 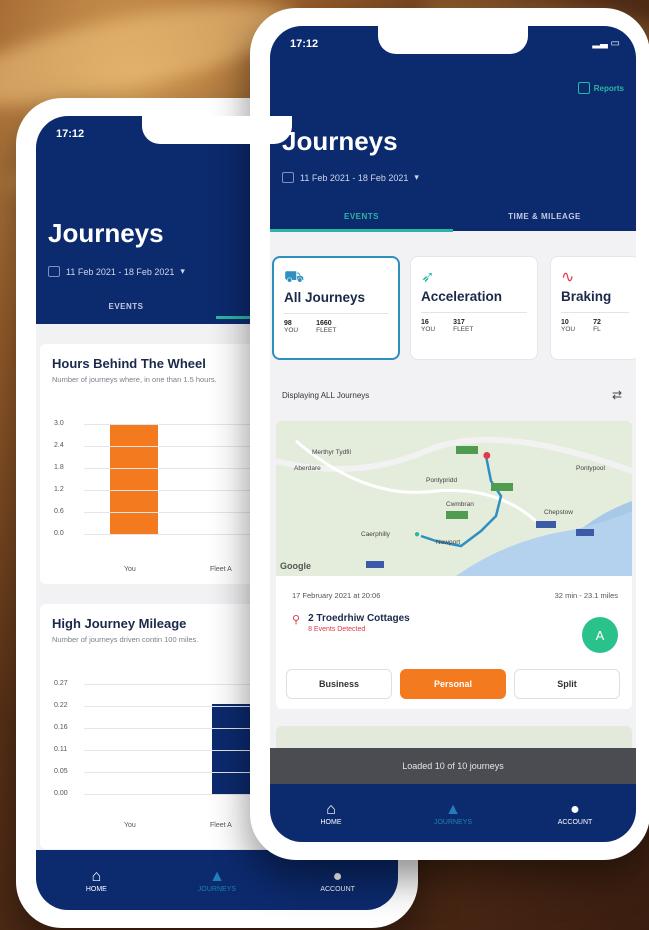 I want to click on y-tick-label: 0.27, so click(x=61, y=683).